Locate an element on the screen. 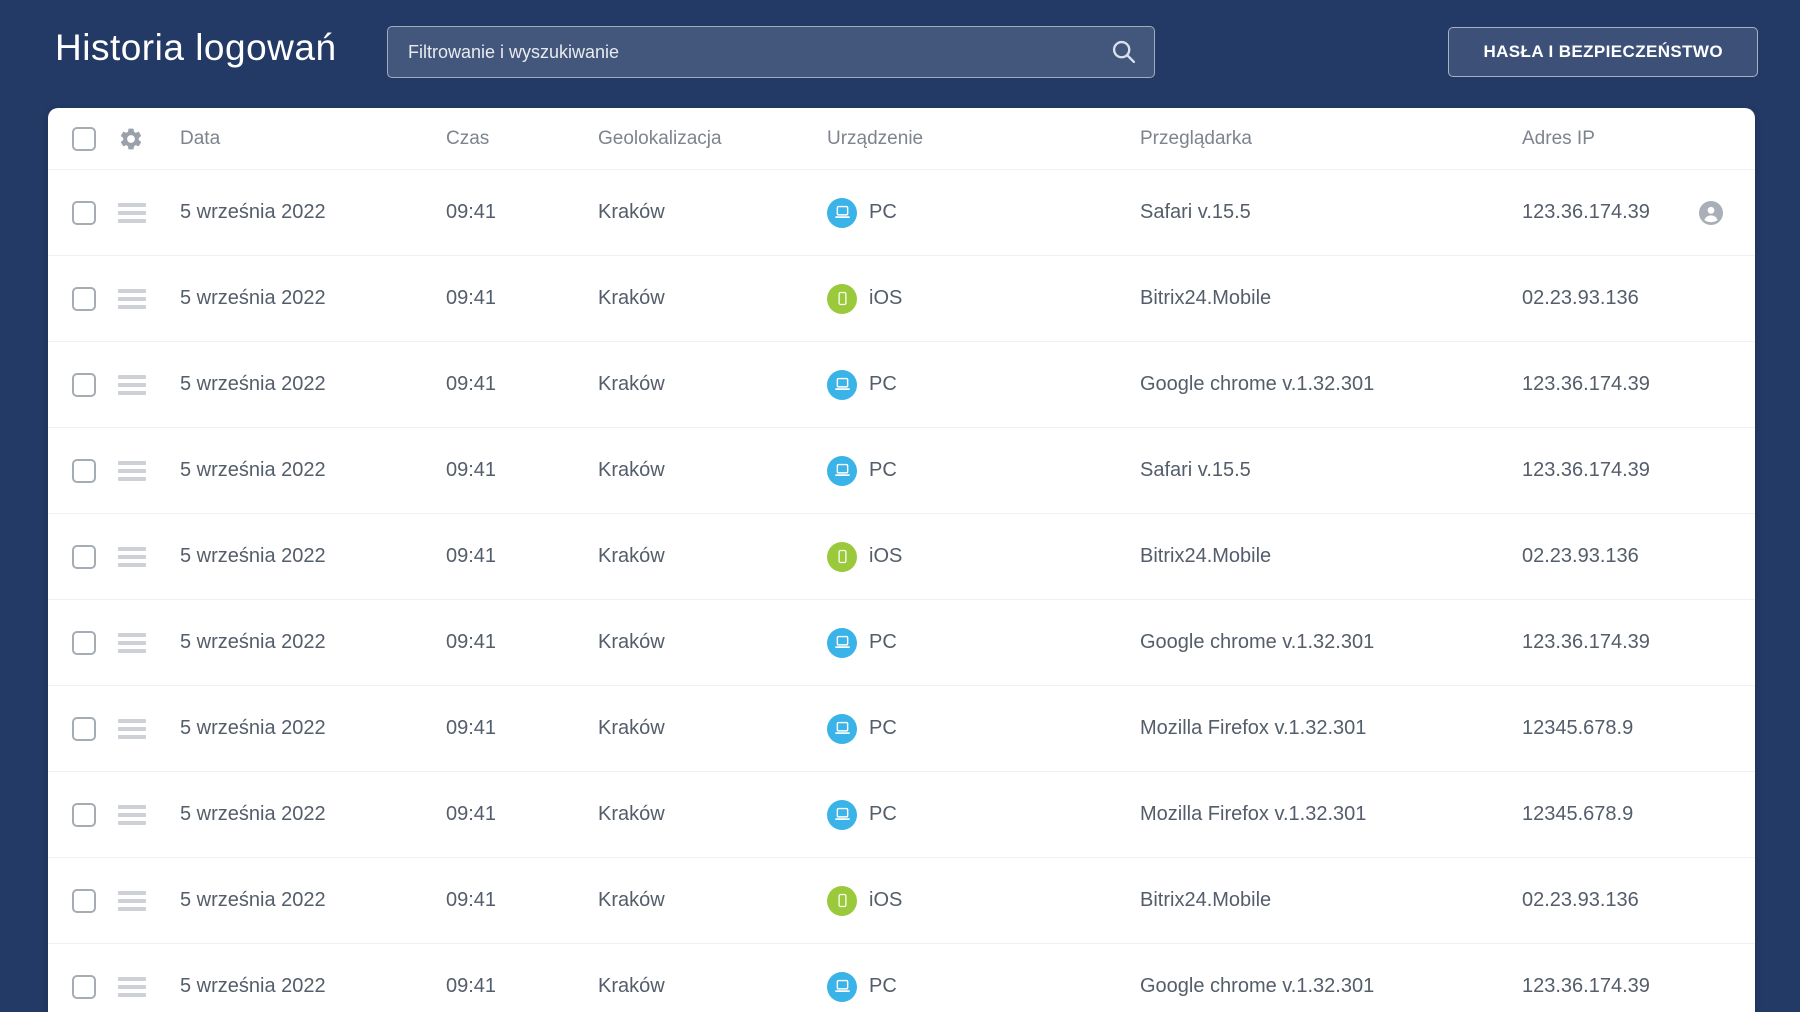  search-box is located at coordinates (771, 52).